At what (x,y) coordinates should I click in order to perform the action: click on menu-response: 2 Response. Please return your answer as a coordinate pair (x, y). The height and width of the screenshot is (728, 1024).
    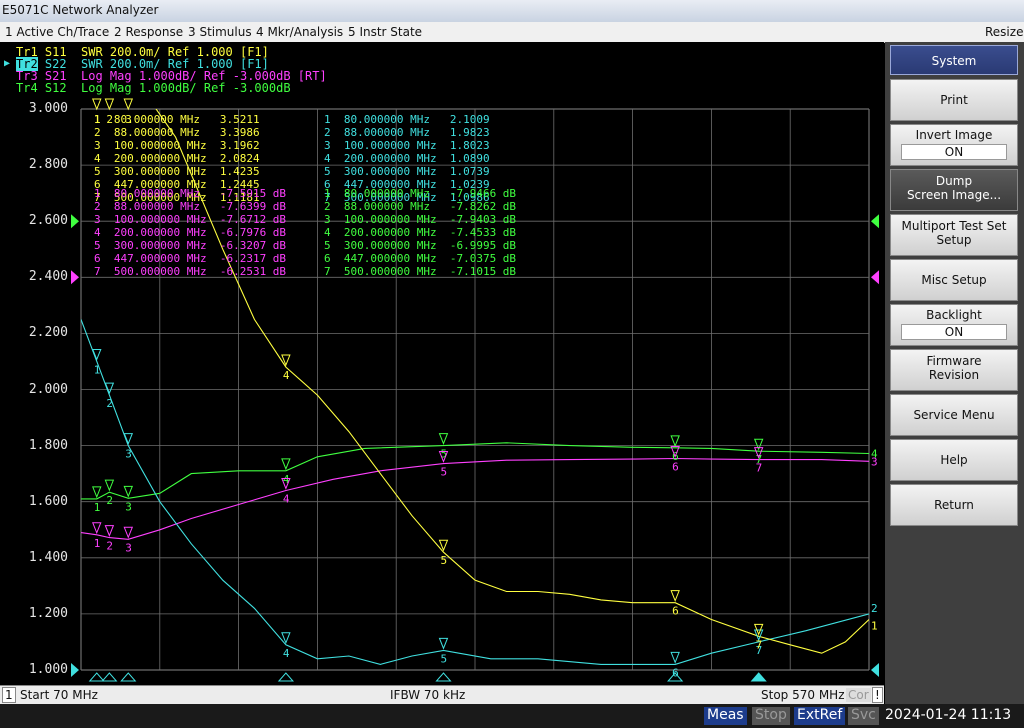
    Looking at the image, I should click on (148, 32).